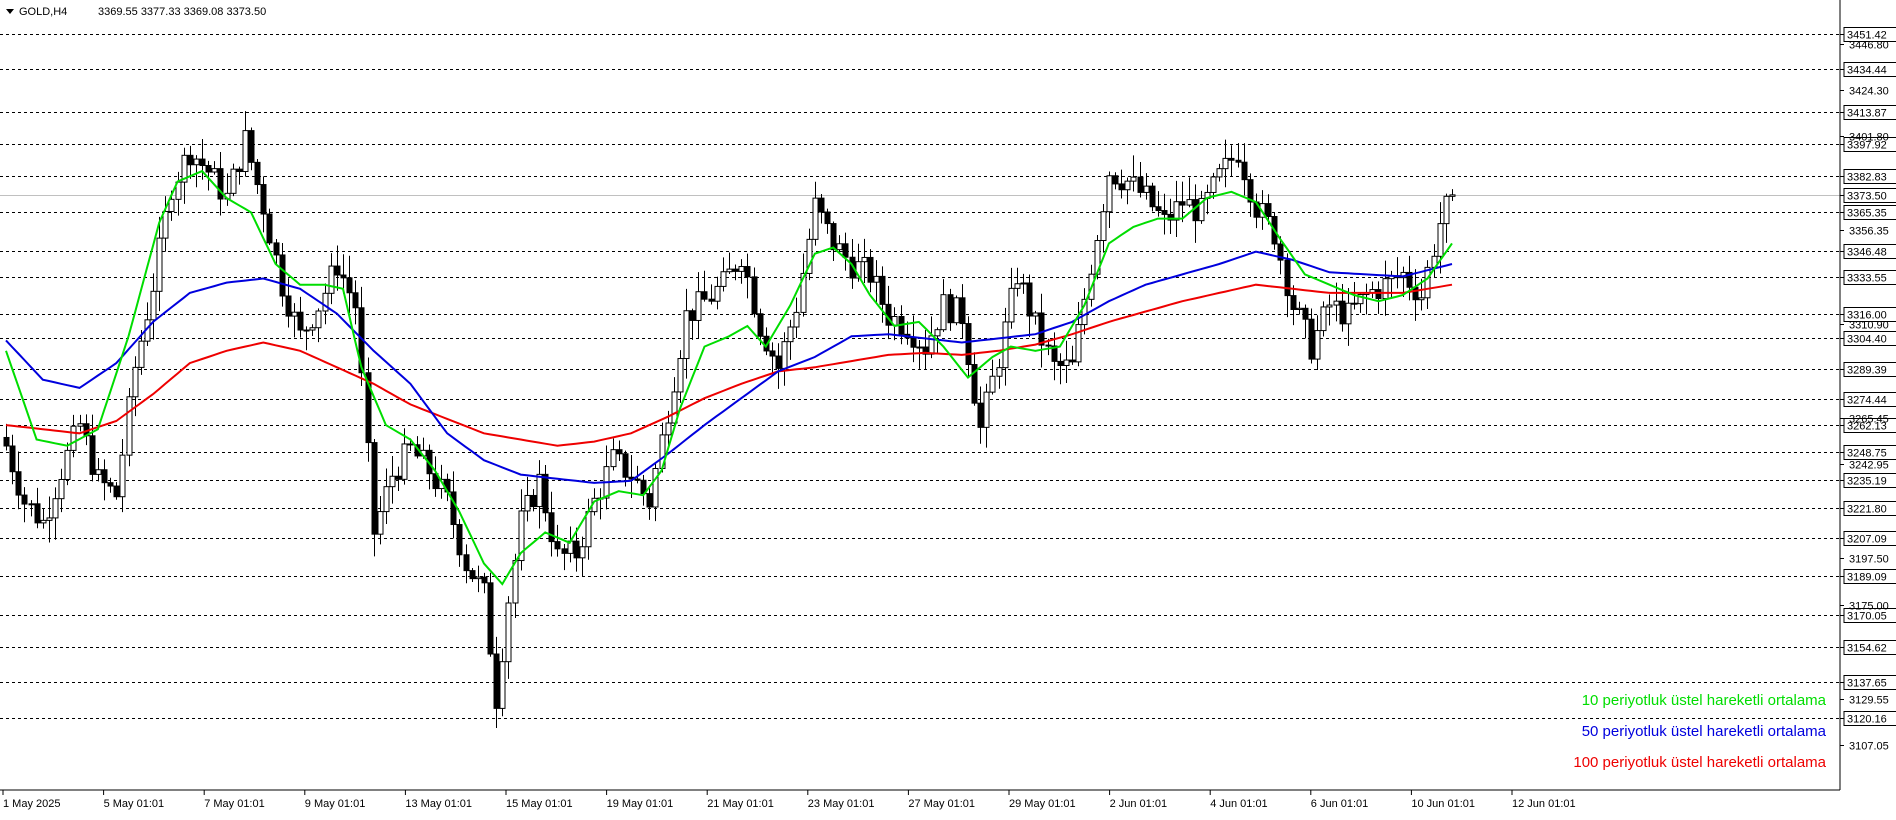 The image size is (1896, 820). Describe the element at coordinates (1869, 420) in the screenshot. I see `y-tick-label: 3265.45` at that location.